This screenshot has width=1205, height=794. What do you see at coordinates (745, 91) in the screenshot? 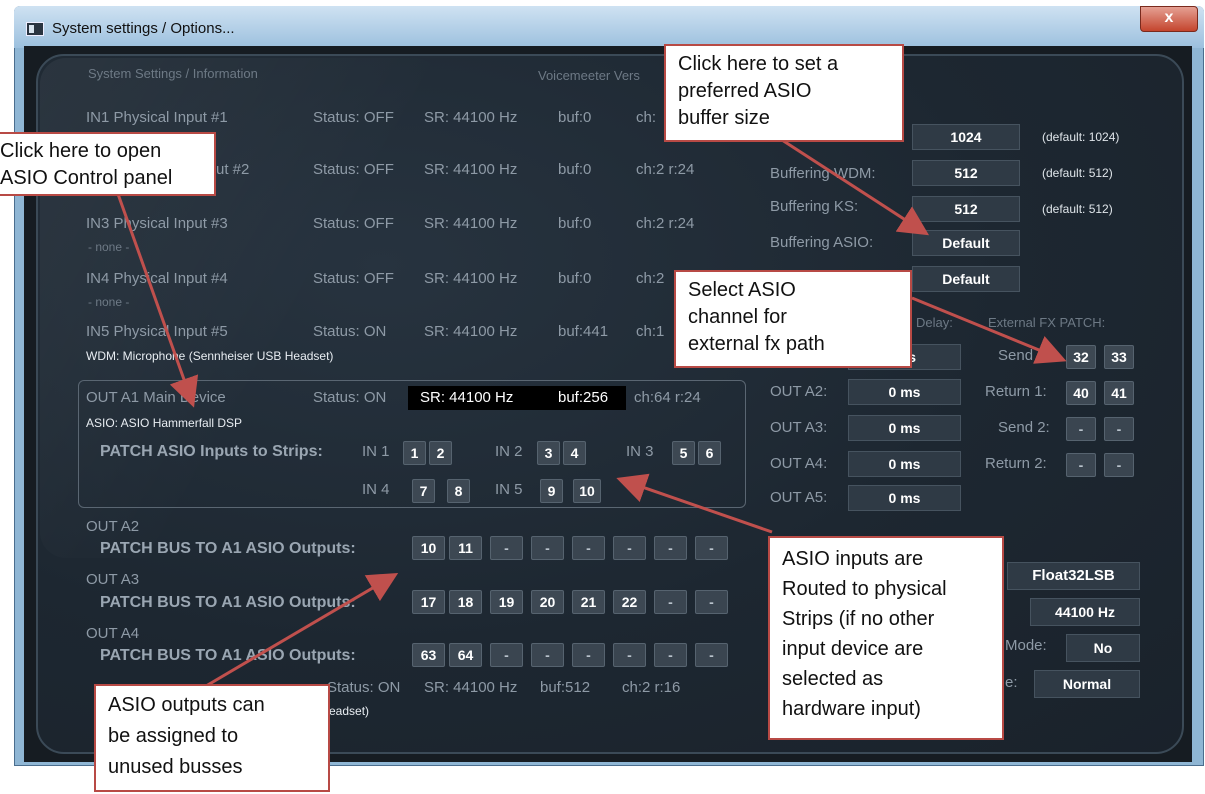
I see `callout-buffer-size-line2: preferred ASIO` at bounding box center [745, 91].